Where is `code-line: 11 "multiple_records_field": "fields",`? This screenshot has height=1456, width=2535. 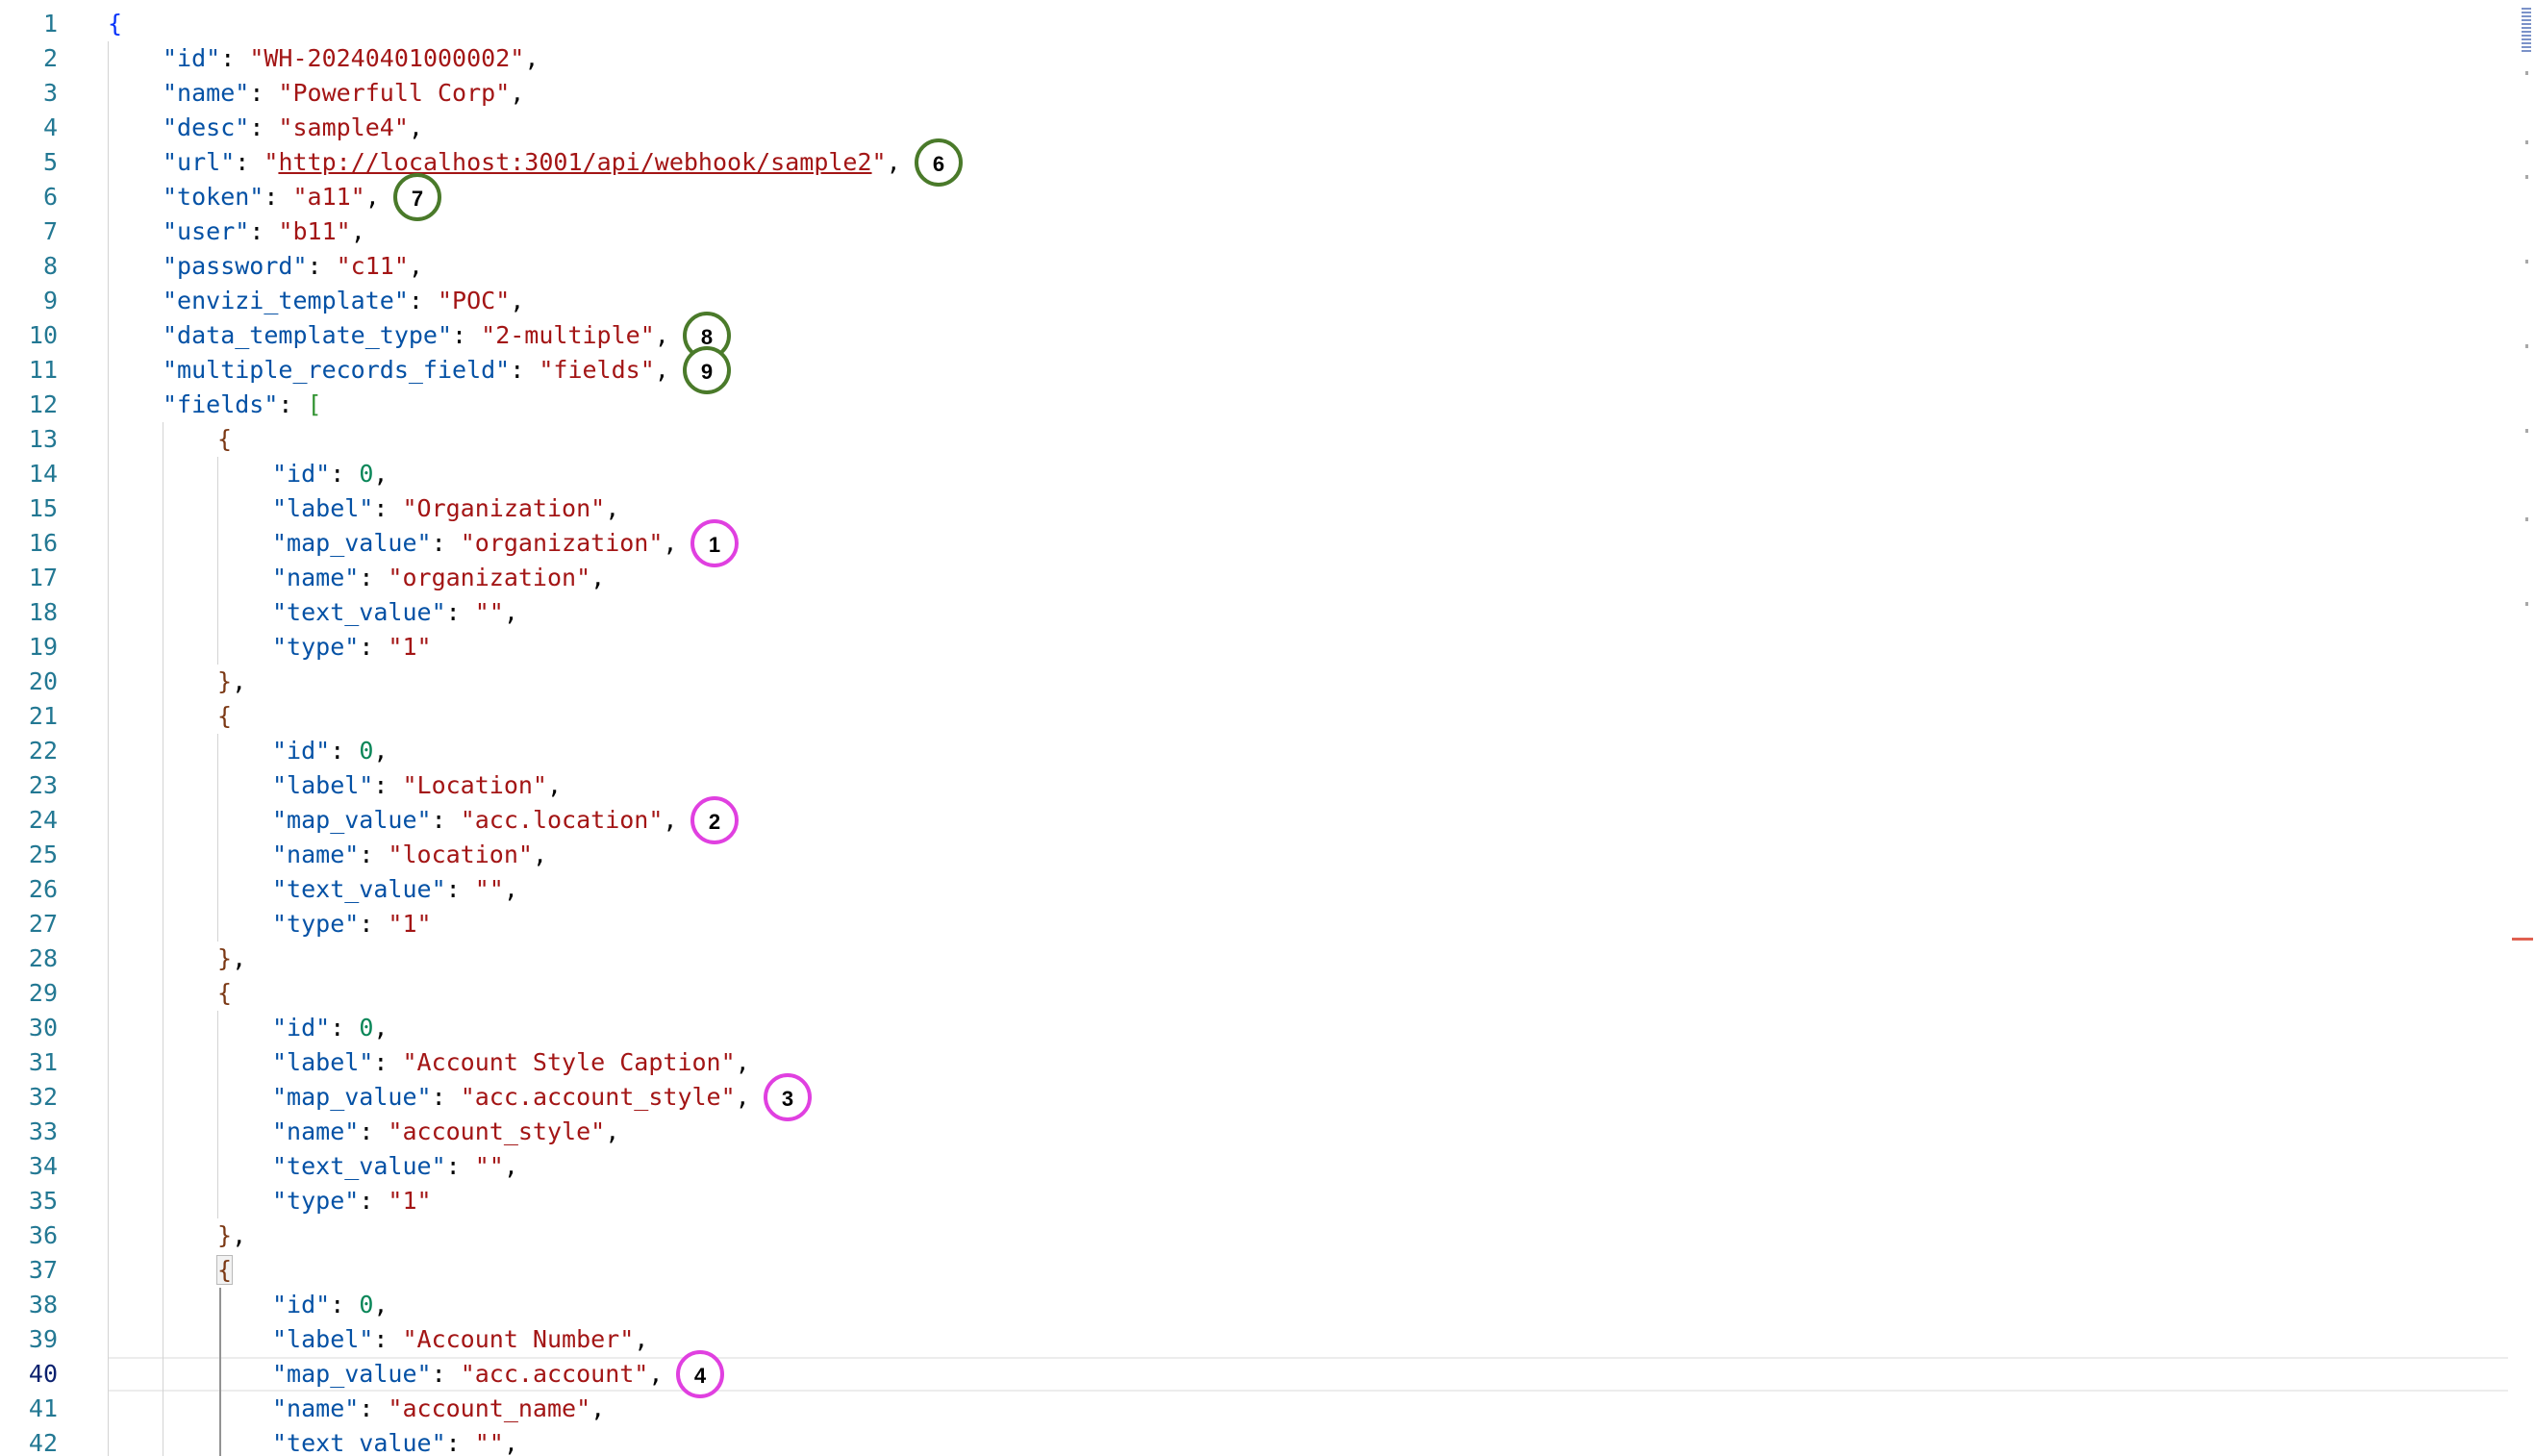 code-line: 11 "multiple_records_field": "fields", is located at coordinates (1267, 371).